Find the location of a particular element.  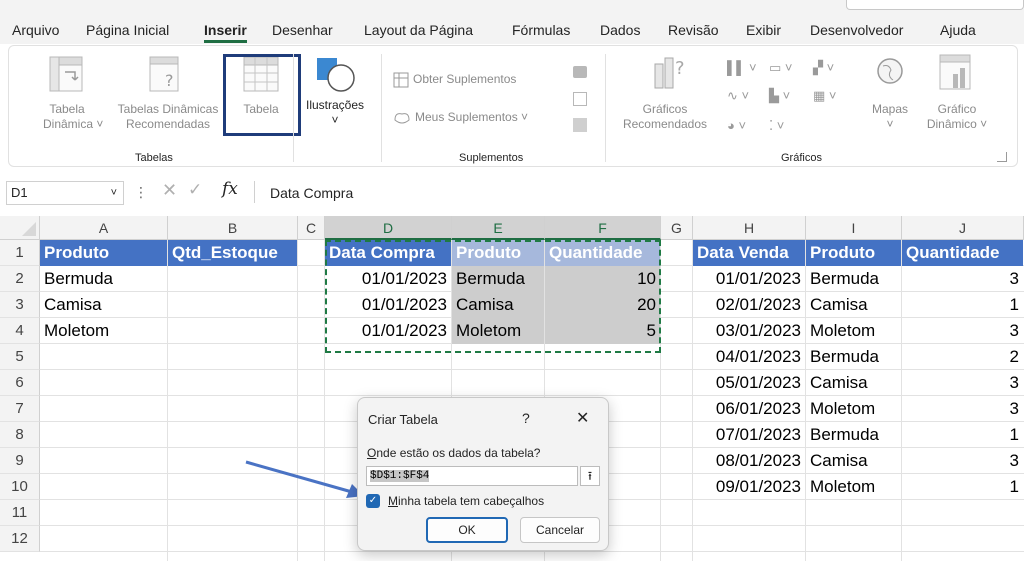

column-header-e: E is located at coordinates (498, 228).